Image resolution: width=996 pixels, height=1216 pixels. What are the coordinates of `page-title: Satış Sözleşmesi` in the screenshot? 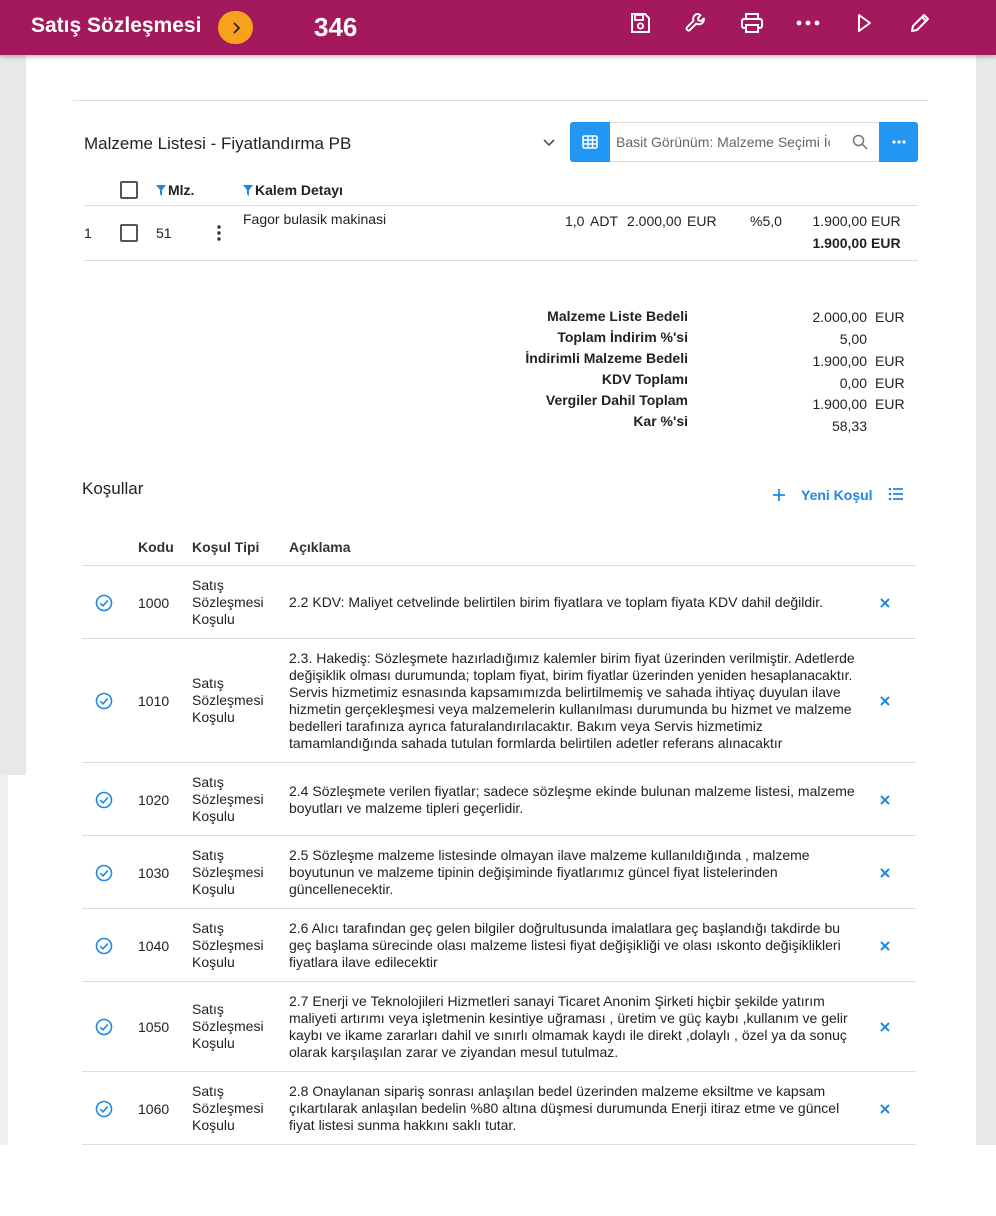 It's located at (116, 25).